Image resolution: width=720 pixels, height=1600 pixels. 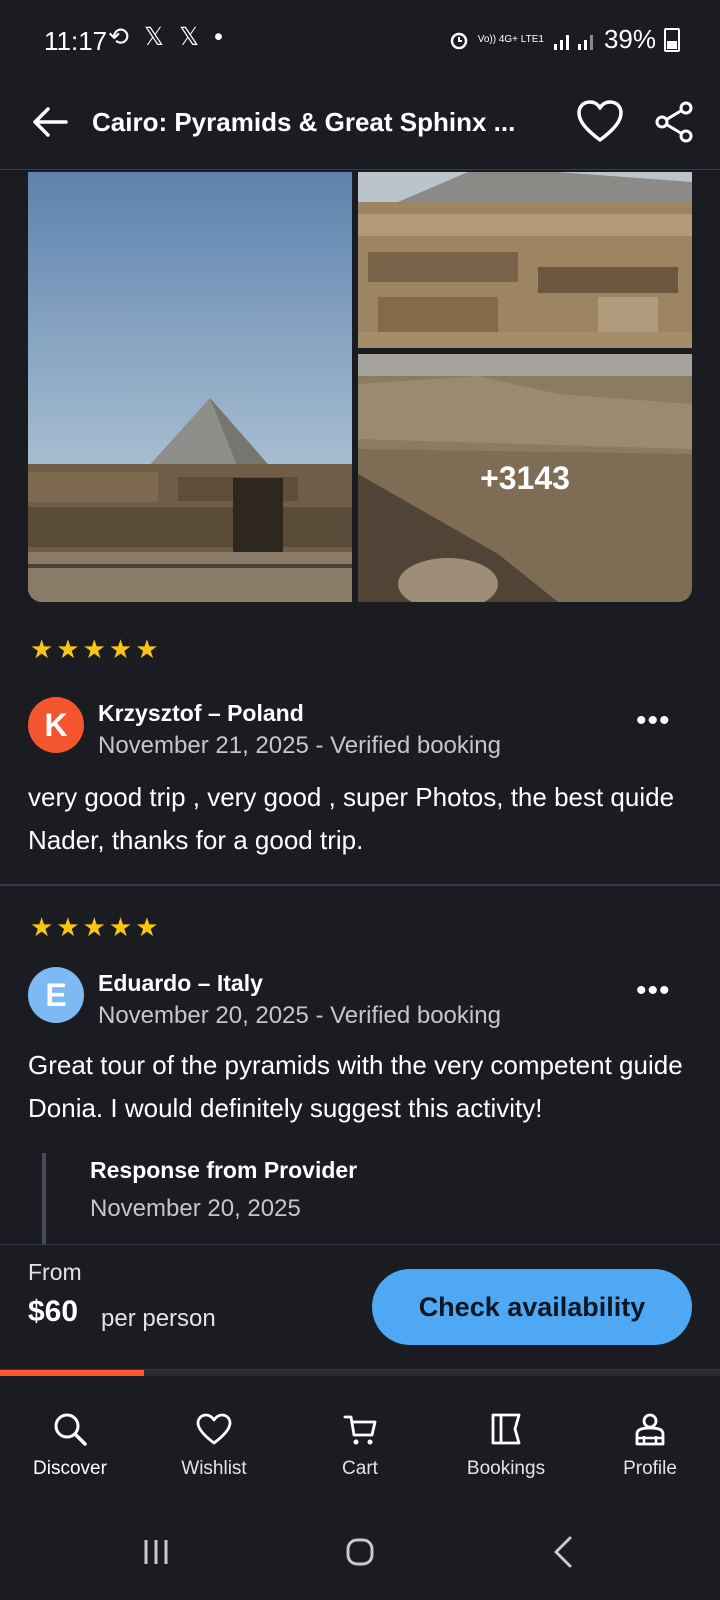 I want to click on divider, so click(x=360, y=885).